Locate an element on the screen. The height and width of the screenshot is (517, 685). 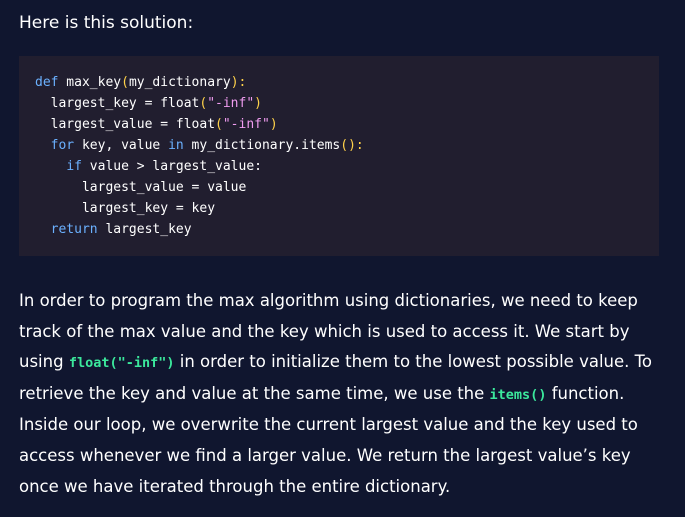
code-line-1: def max_key(my_dictionary): is located at coordinates (347, 82).